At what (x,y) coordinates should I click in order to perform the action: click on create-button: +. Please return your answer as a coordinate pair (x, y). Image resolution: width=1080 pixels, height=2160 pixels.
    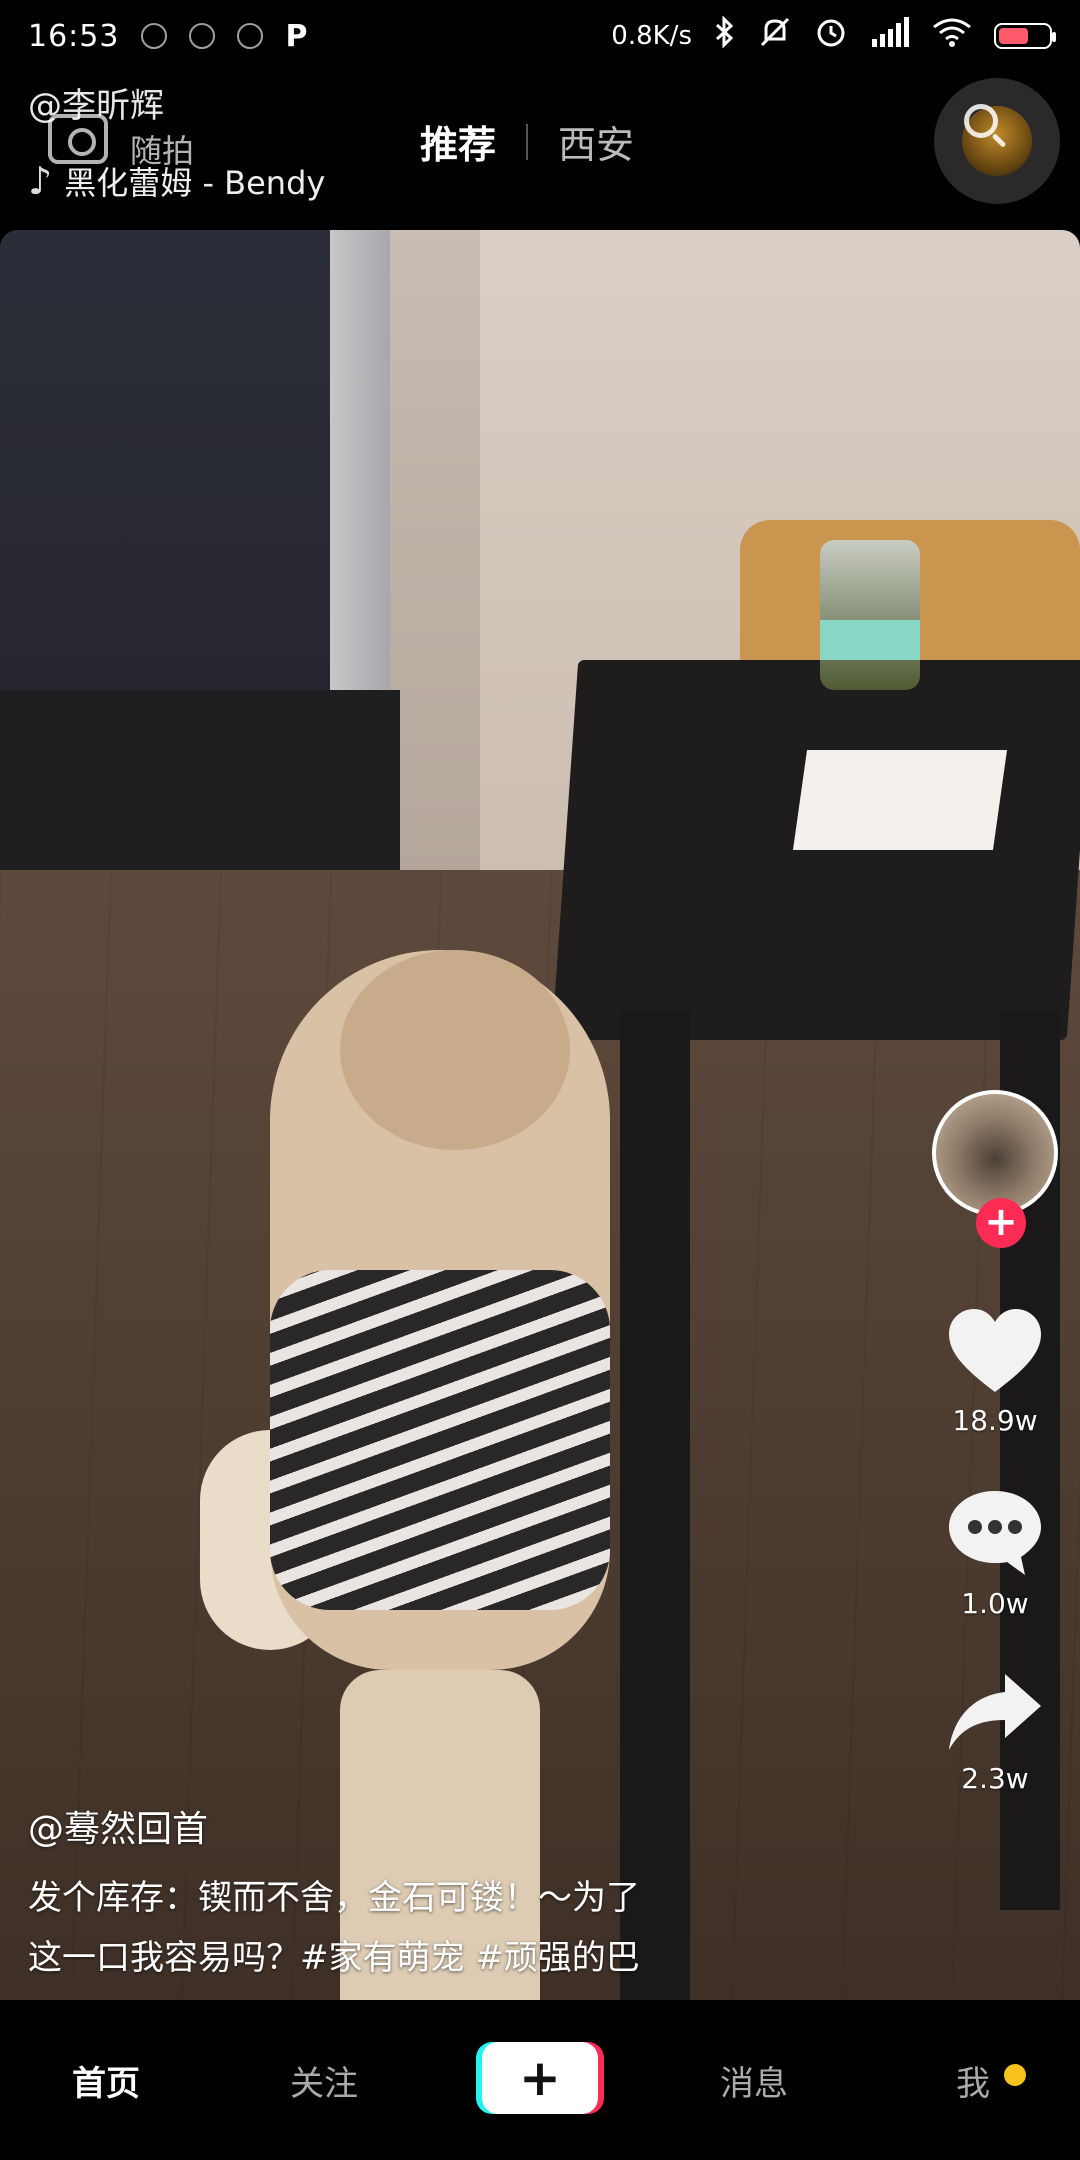
    Looking at the image, I should click on (540, 2078).